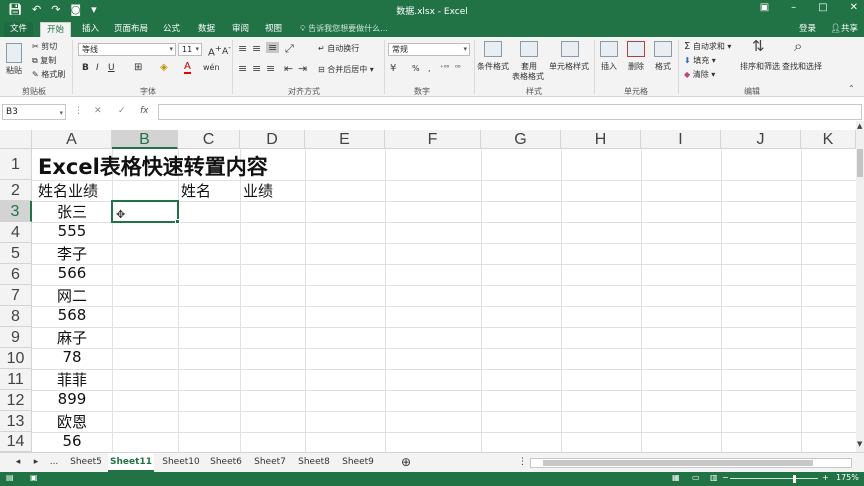 This screenshot has height=486, width=864. I want to click on row-header: 10, so click(16, 358).